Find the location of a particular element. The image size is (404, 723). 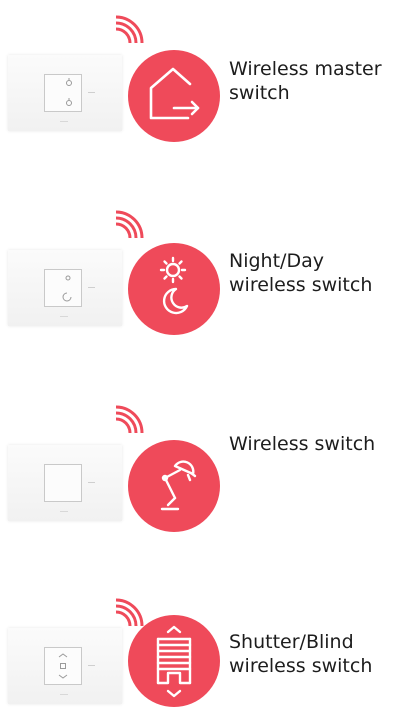

desk-lamp-icon is located at coordinates (174, 486).